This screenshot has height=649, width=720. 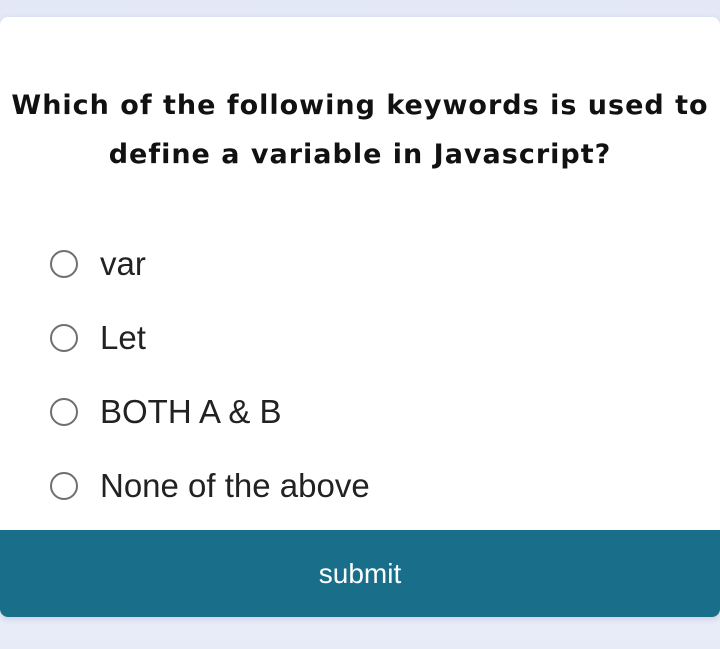 I want to click on option-label: None of the above, so click(x=235, y=485).